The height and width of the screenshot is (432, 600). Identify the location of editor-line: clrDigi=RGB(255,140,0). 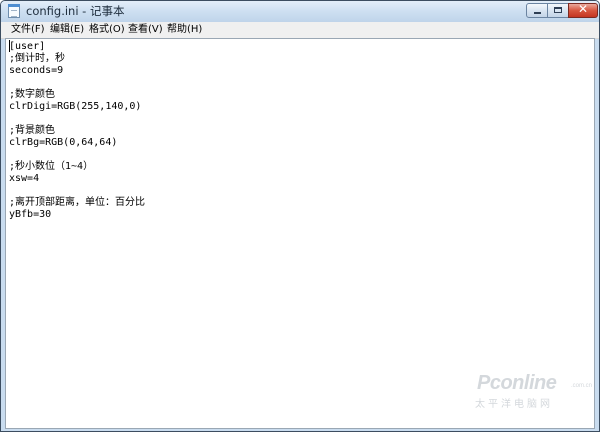
(75, 106).